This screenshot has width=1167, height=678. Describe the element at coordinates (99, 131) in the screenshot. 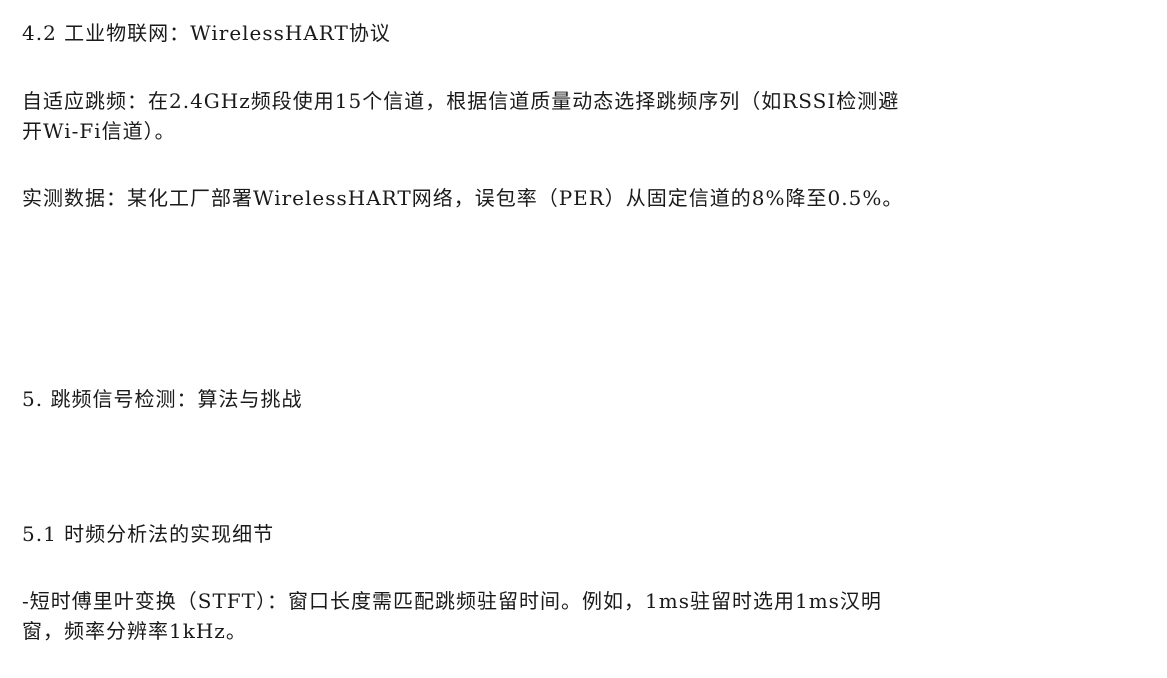

I see `paragraph-adaptive-hopping-line-2: 开Wi-Fi信道）。` at that location.